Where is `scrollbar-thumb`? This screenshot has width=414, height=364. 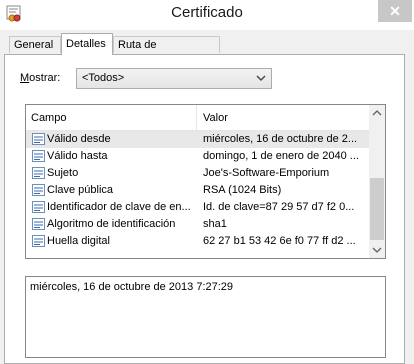
scrollbar-thumb is located at coordinates (377, 209).